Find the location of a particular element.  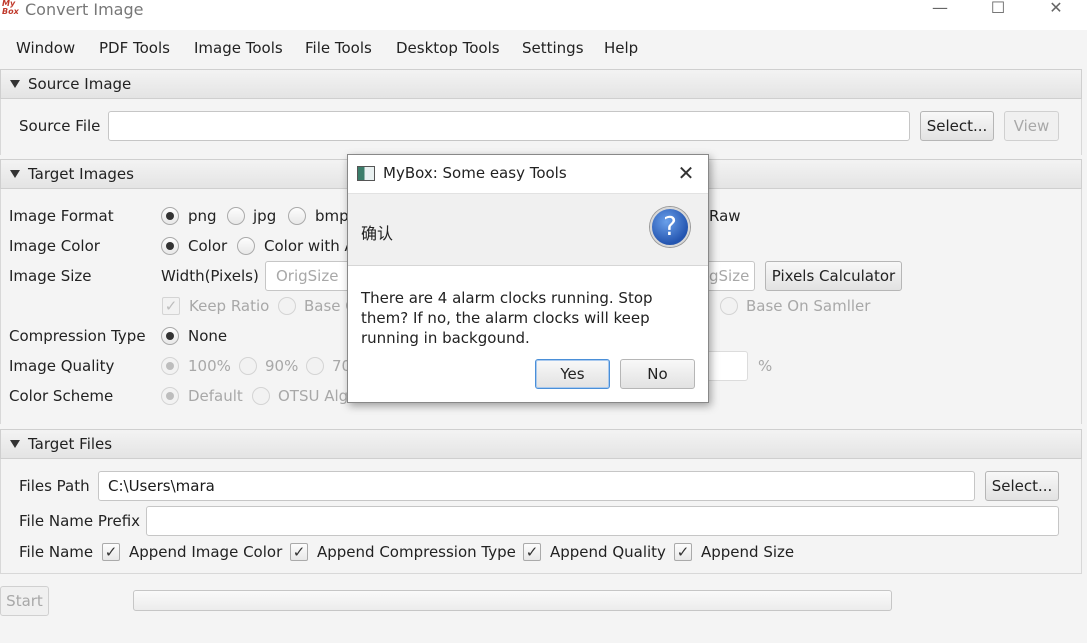

app-logo-icon: My Box is located at coordinates (11, 9).